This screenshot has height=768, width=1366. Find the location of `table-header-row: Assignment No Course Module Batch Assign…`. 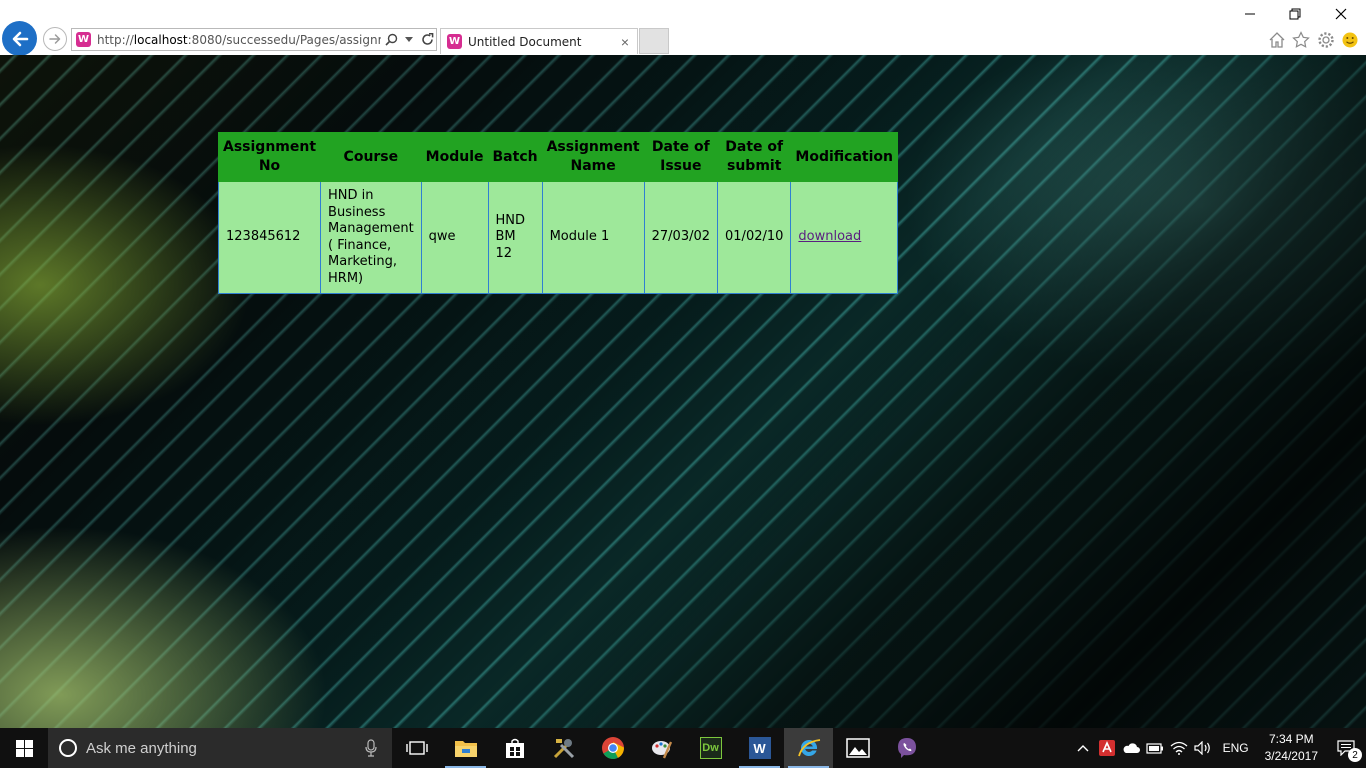

table-header-row: Assignment No Course Module Batch Assign… is located at coordinates (557, 157).